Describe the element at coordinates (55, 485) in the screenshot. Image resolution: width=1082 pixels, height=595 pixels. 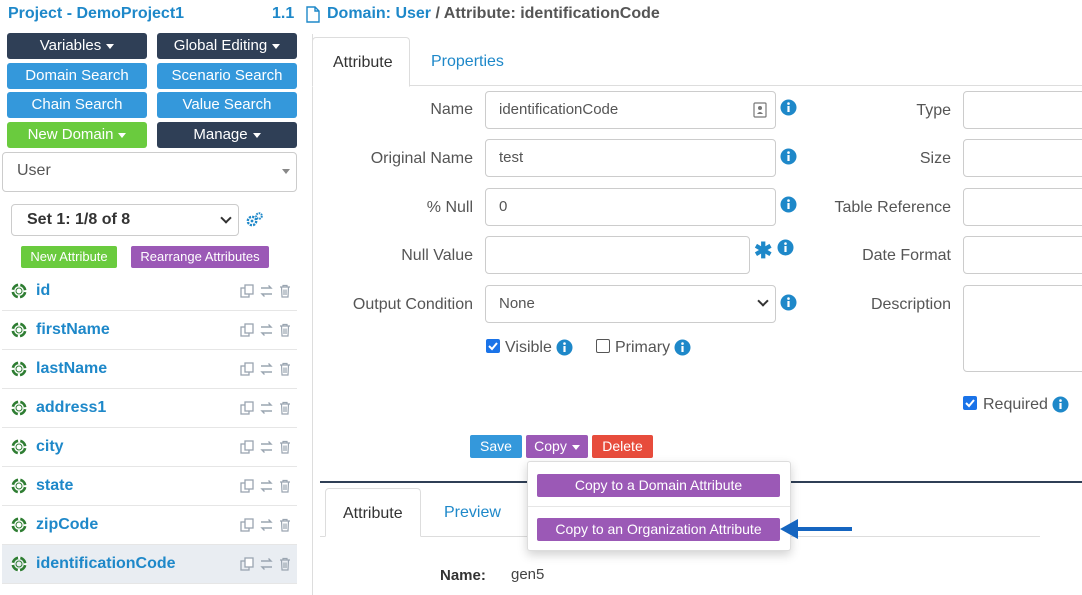
I see `attribute-name: state` at that location.